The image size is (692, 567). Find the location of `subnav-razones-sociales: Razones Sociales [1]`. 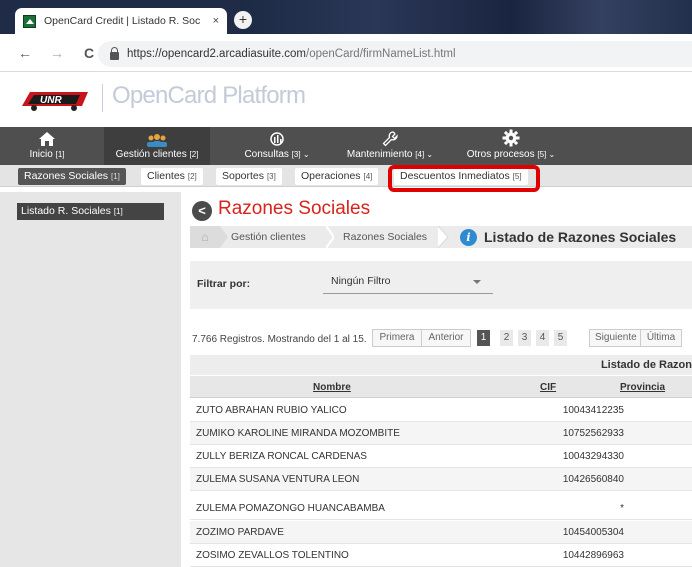

subnav-razones-sociales: Razones Sociales [1] is located at coordinates (72, 176).